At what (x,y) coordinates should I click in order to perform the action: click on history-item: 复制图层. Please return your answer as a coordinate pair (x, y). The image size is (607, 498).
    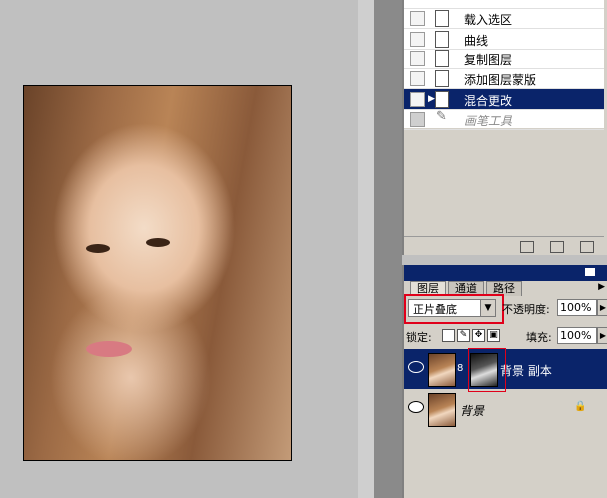
    Looking at the image, I should click on (504, 58).